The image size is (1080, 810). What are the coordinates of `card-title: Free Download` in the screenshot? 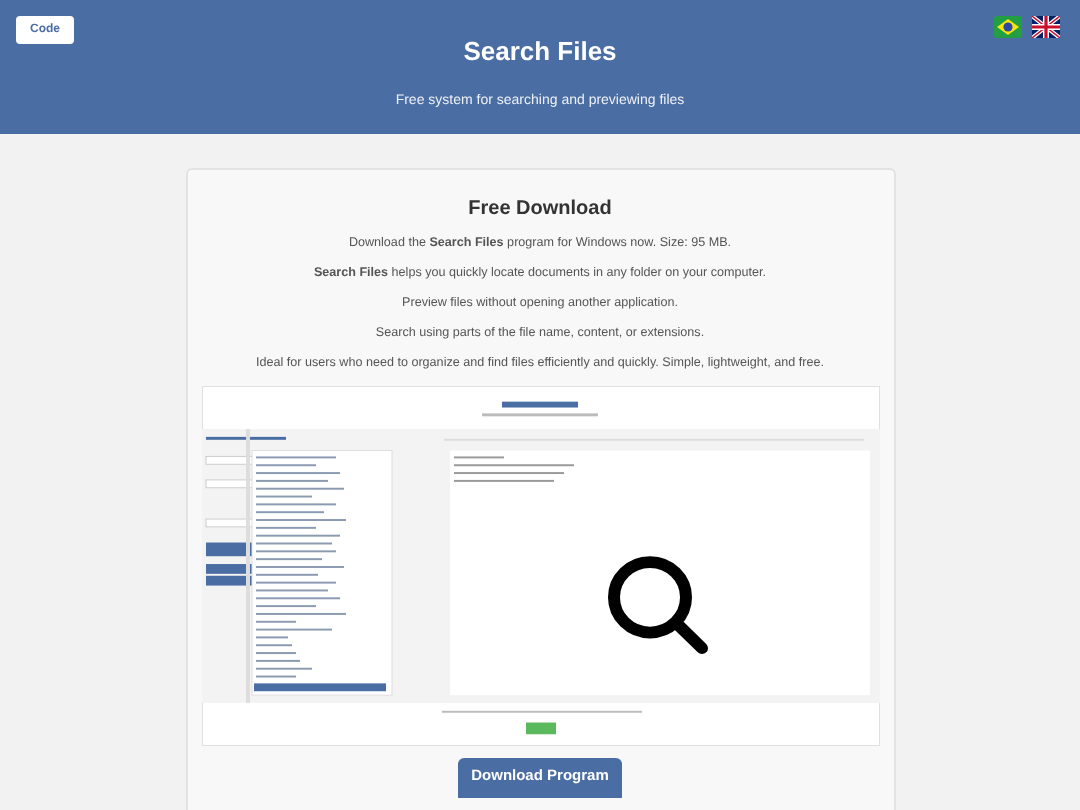 It's located at (540, 210).